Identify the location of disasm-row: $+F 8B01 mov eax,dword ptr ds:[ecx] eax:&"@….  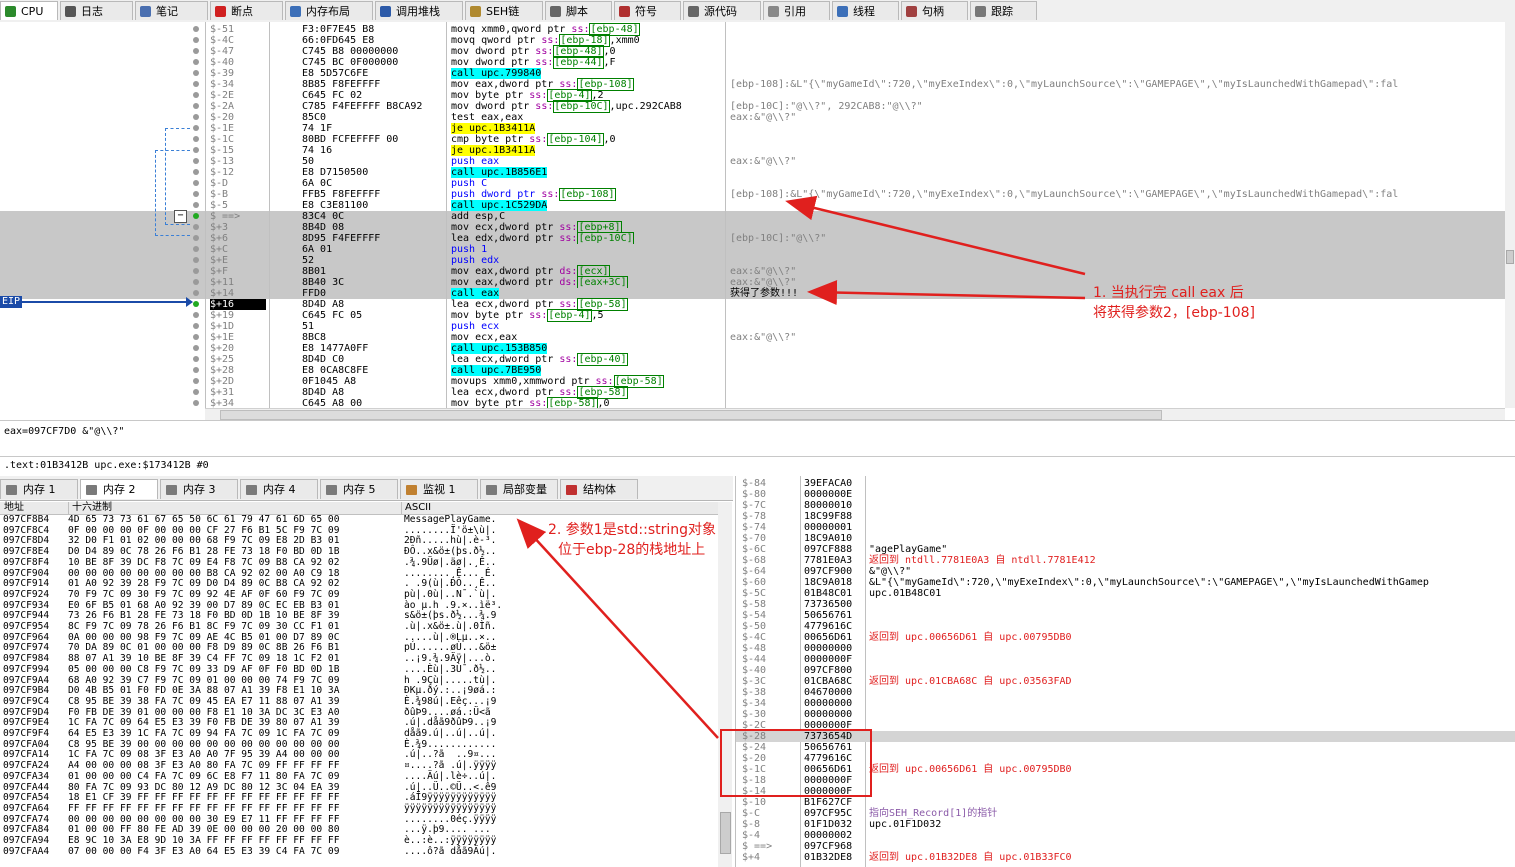
(752, 271).